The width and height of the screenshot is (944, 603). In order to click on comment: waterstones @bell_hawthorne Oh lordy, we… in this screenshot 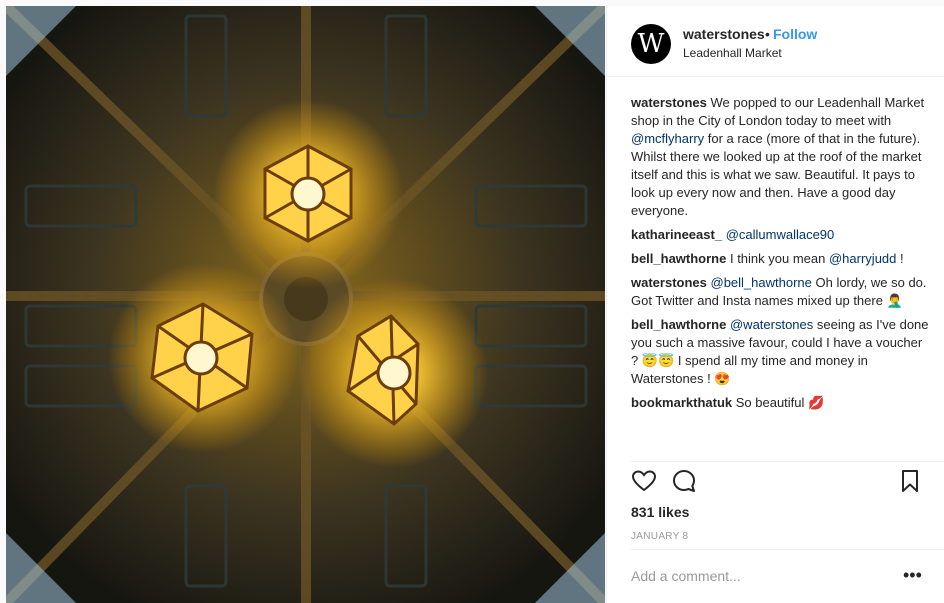, I will do `click(781, 292)`.